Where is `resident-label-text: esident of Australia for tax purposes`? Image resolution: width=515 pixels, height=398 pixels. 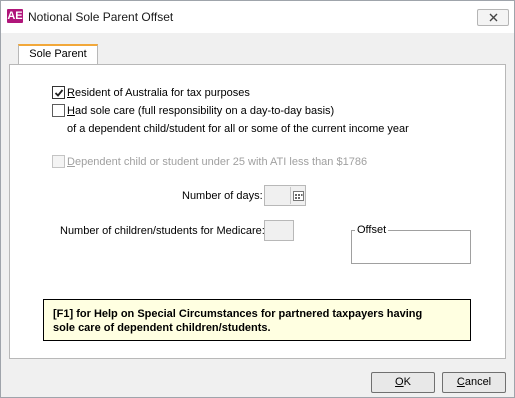 resident-label-text: esident of Australia for tax purposes is located at coordinates (162, 93).